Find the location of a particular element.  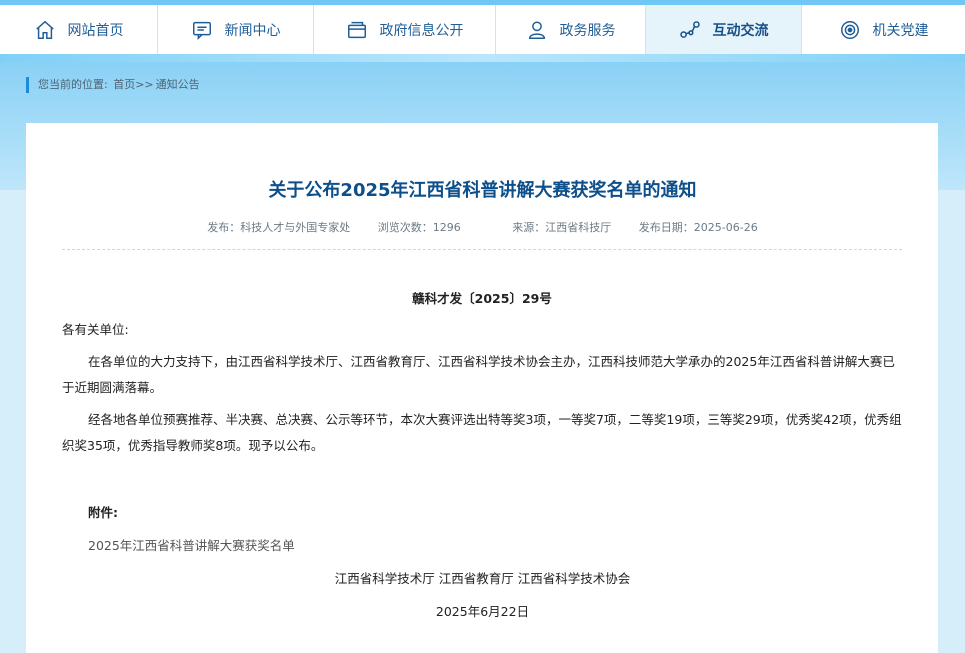

nav-item-home: 网站首页 is located at coordinates (79, 29).